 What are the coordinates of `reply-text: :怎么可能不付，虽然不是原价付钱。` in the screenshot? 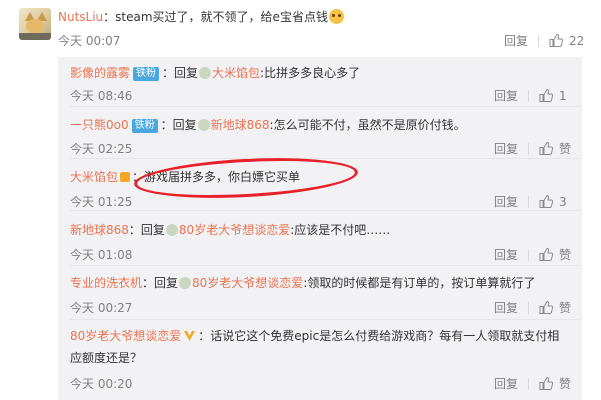 It's located at (367, 125).